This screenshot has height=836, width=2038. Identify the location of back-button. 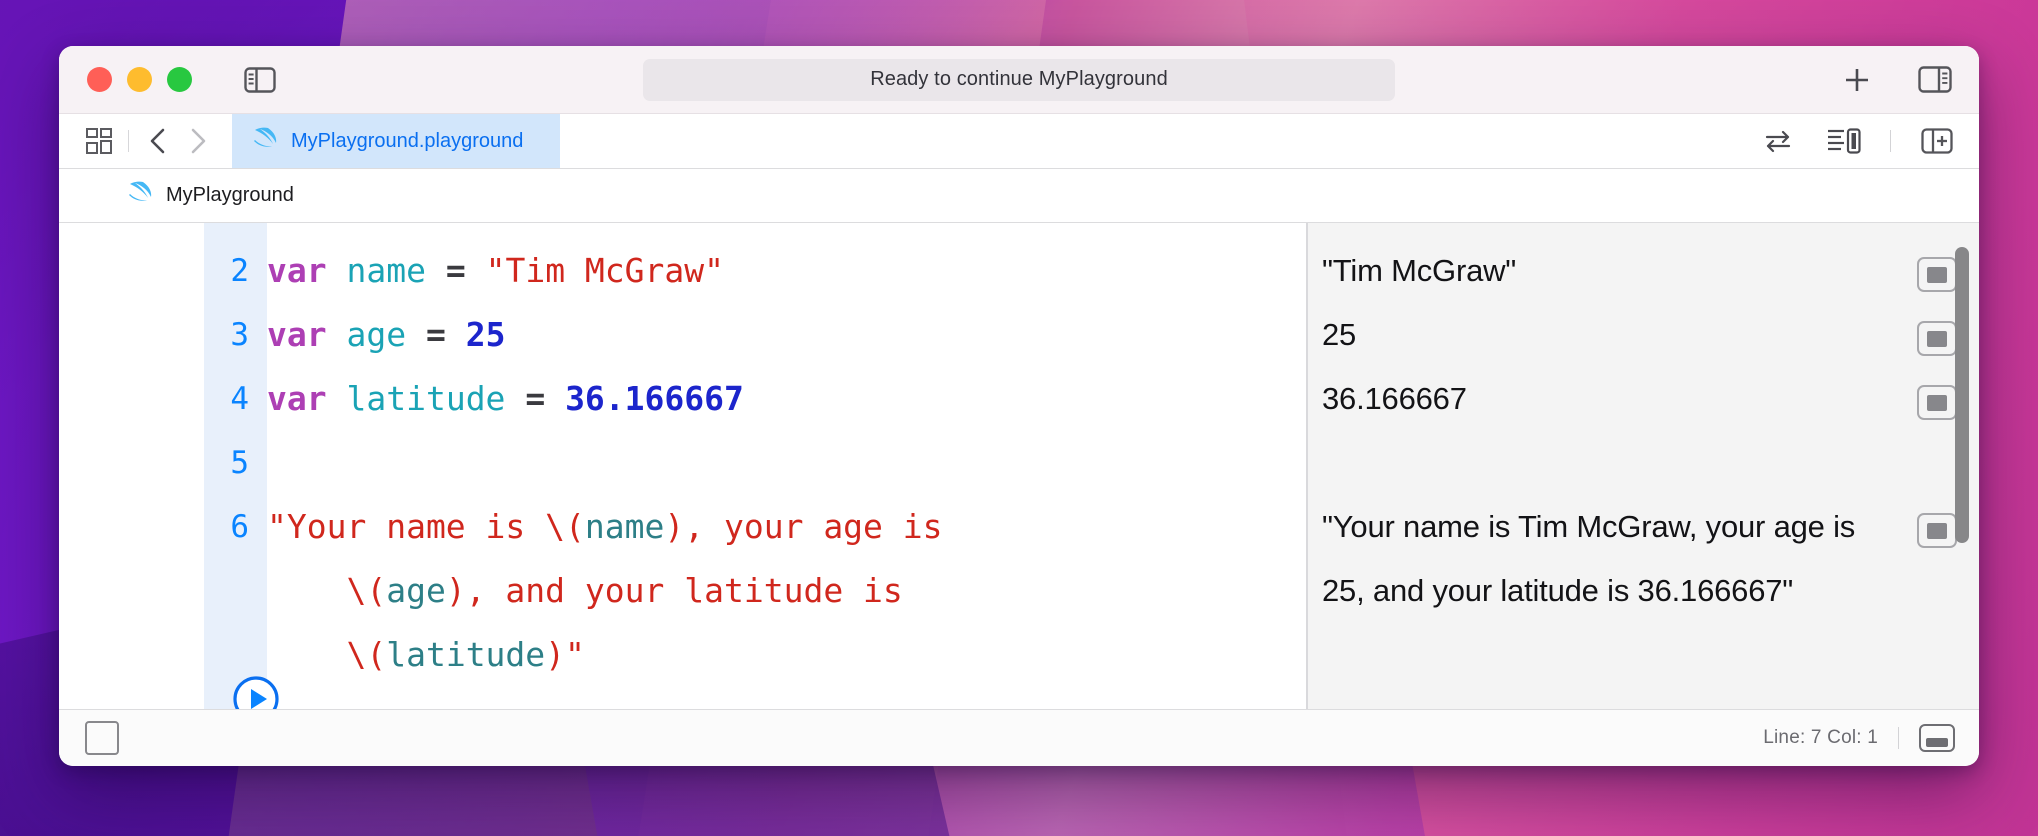
(158, 141).